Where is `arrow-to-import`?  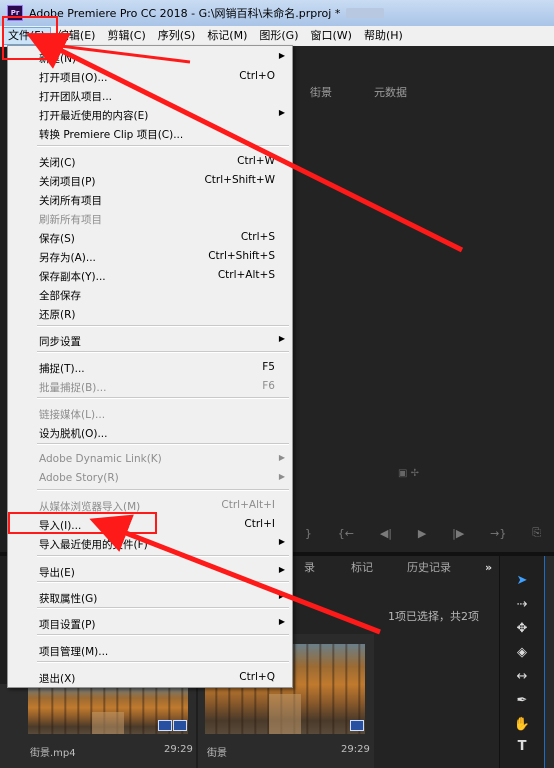
arrow-to-import is located at coordinates (235, 574).